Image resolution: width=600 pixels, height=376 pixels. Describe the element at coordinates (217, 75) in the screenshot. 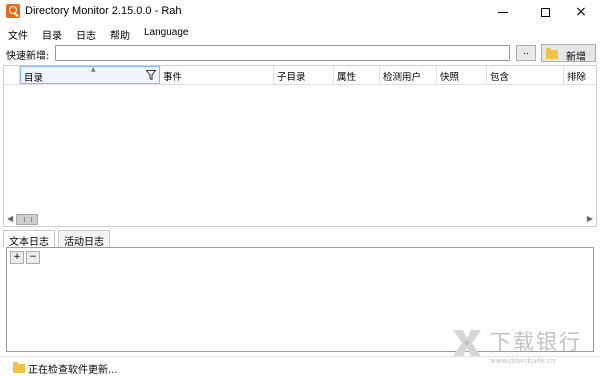

I see `column-event: 事件` at that location.